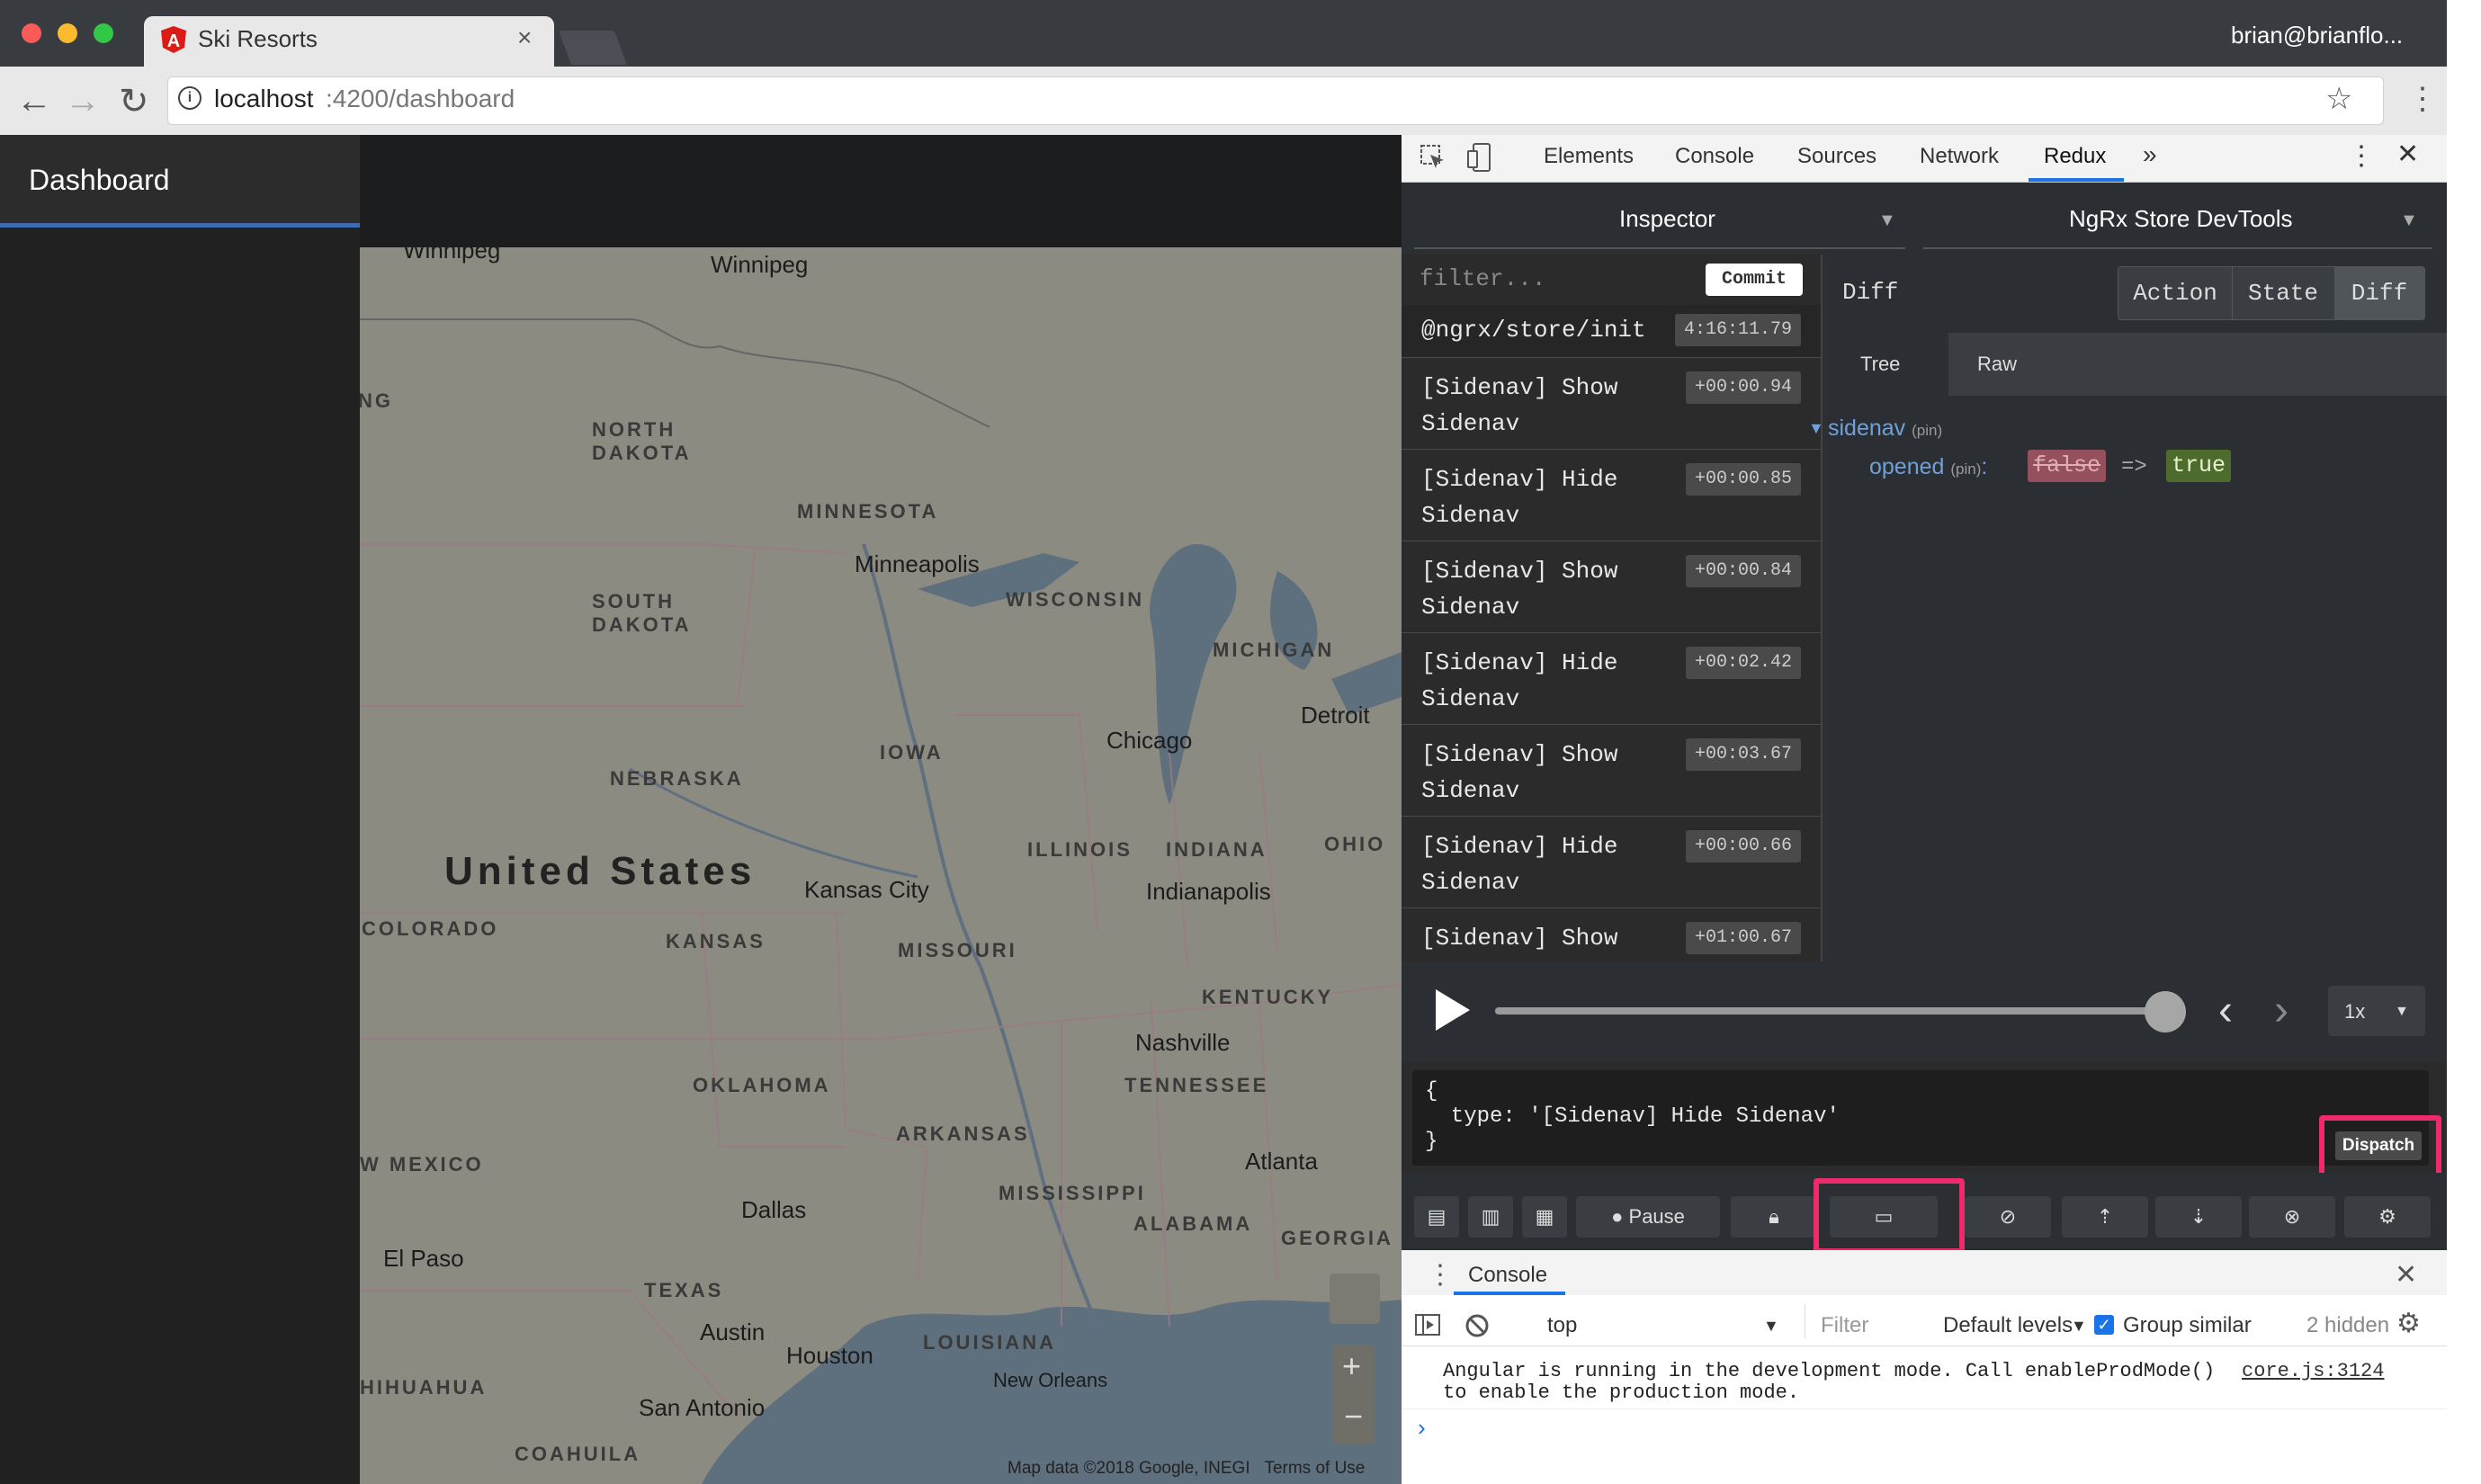  Describe the element at coordinates (99, 180) in the screenshot. I see `dashboard-title: Dashboard` at that location.